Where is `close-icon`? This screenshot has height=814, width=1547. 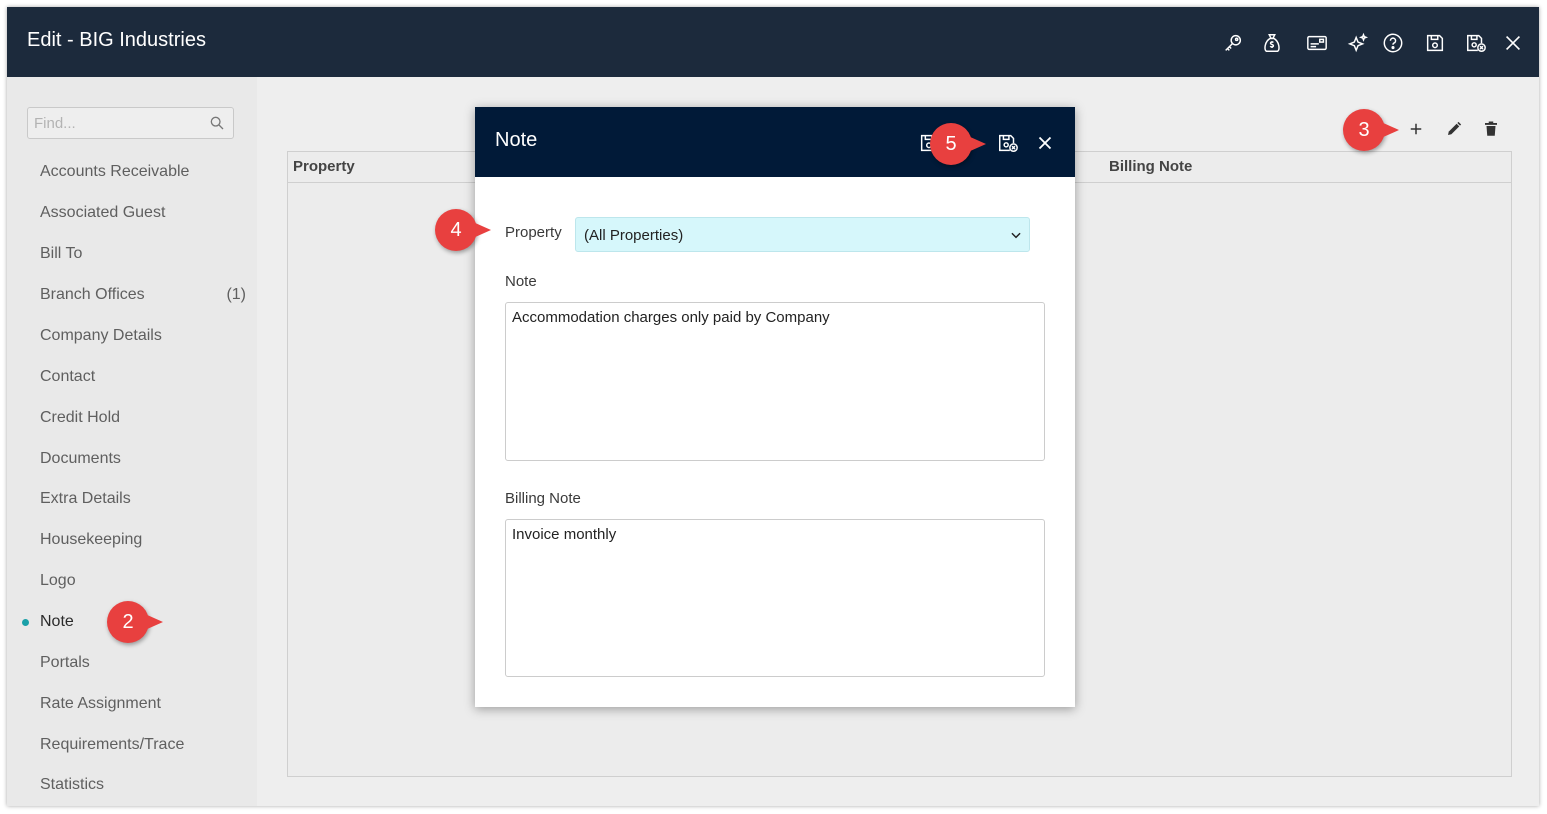
close-icon is located at coordinates (1513, 43).